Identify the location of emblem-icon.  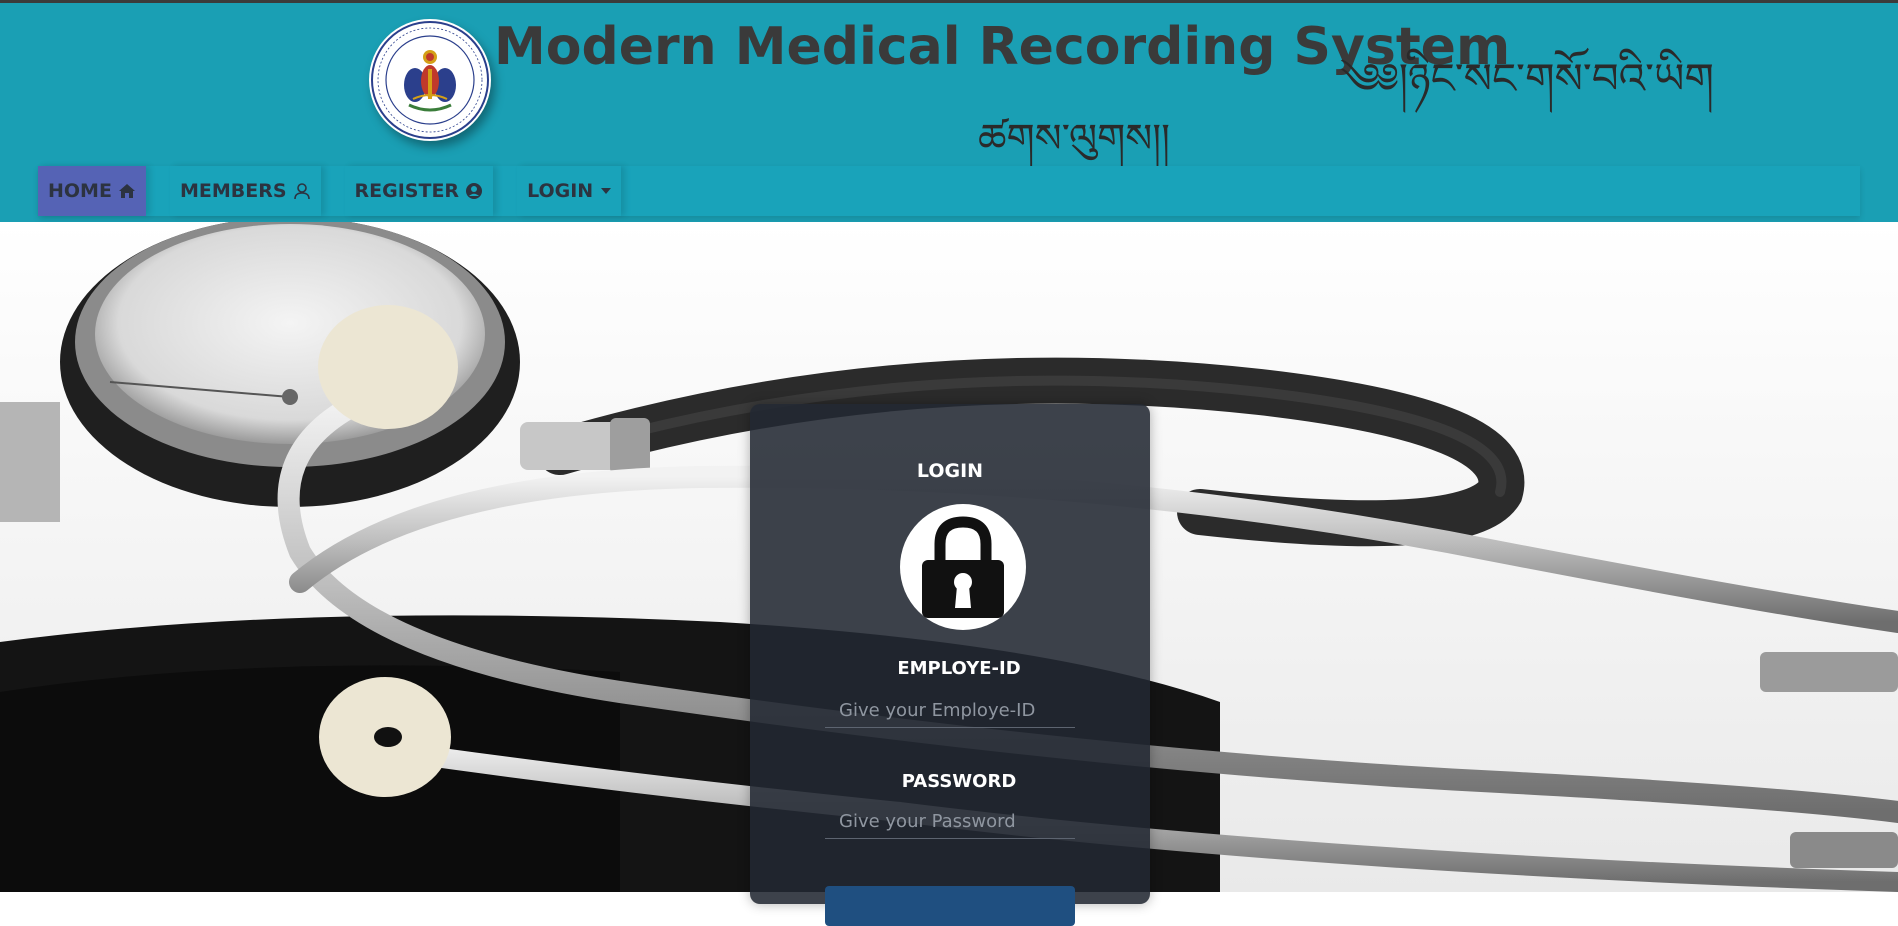
(430, 80).